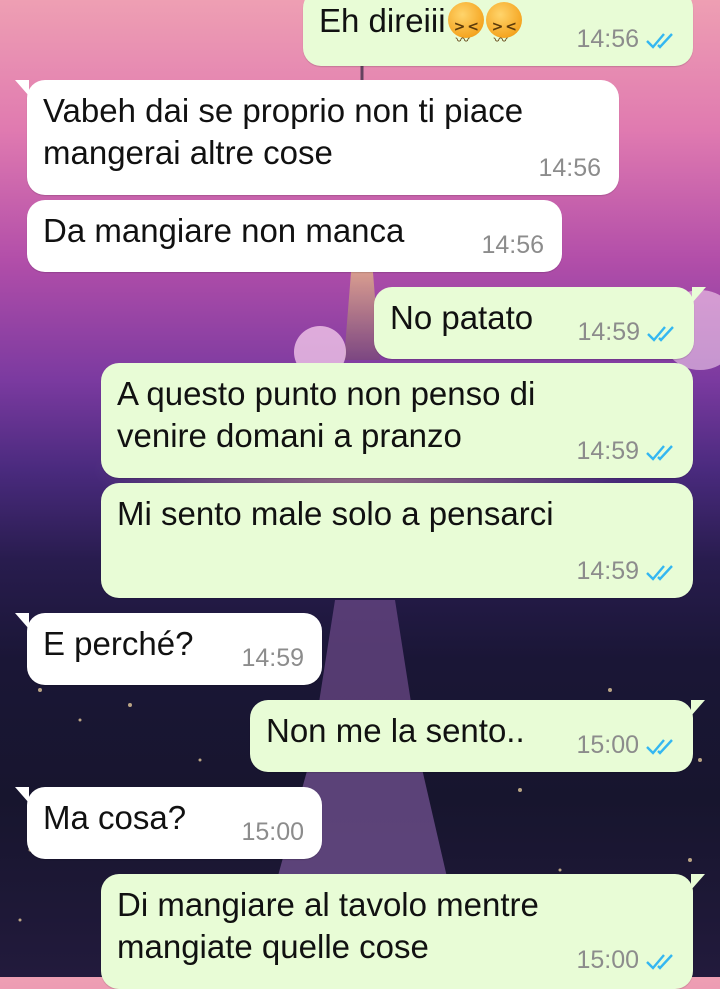 Image resolution: width=720 pixels, height=989 pixels. Describe the element at coordinates (382, 20) in the screenshot. I see `message-text: Eh direiii` at that location.